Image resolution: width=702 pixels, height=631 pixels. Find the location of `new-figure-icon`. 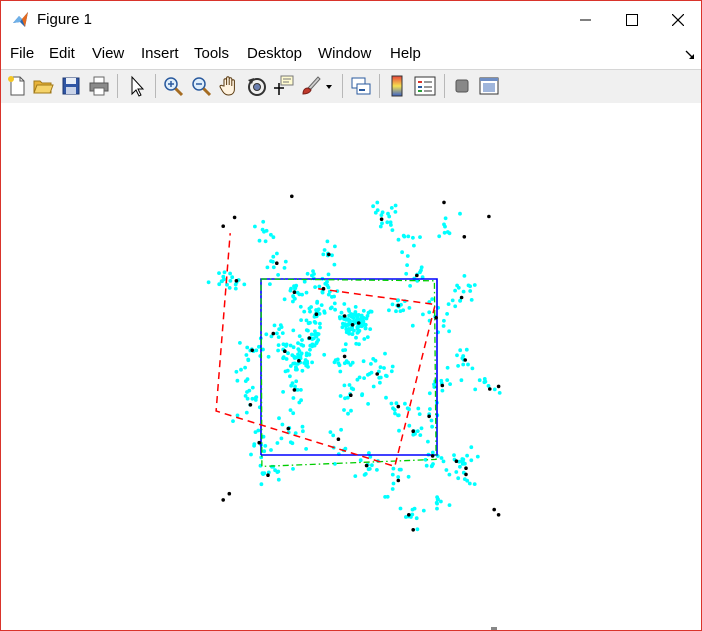

new-figure-icon is located at coordinates (17, 86).